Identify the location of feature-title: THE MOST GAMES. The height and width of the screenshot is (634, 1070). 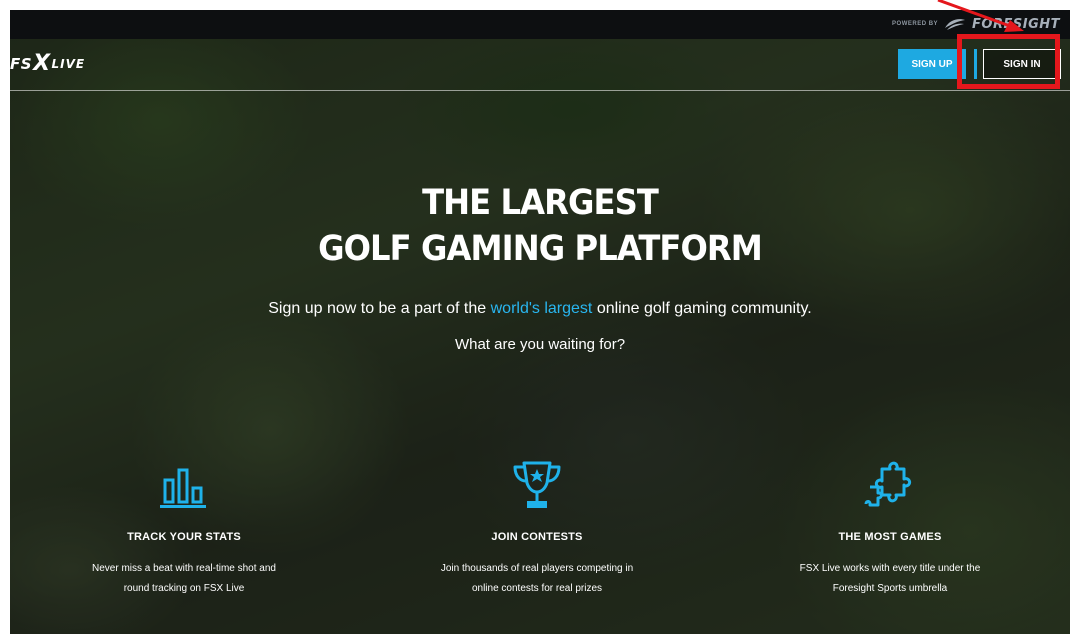
(890, 537).